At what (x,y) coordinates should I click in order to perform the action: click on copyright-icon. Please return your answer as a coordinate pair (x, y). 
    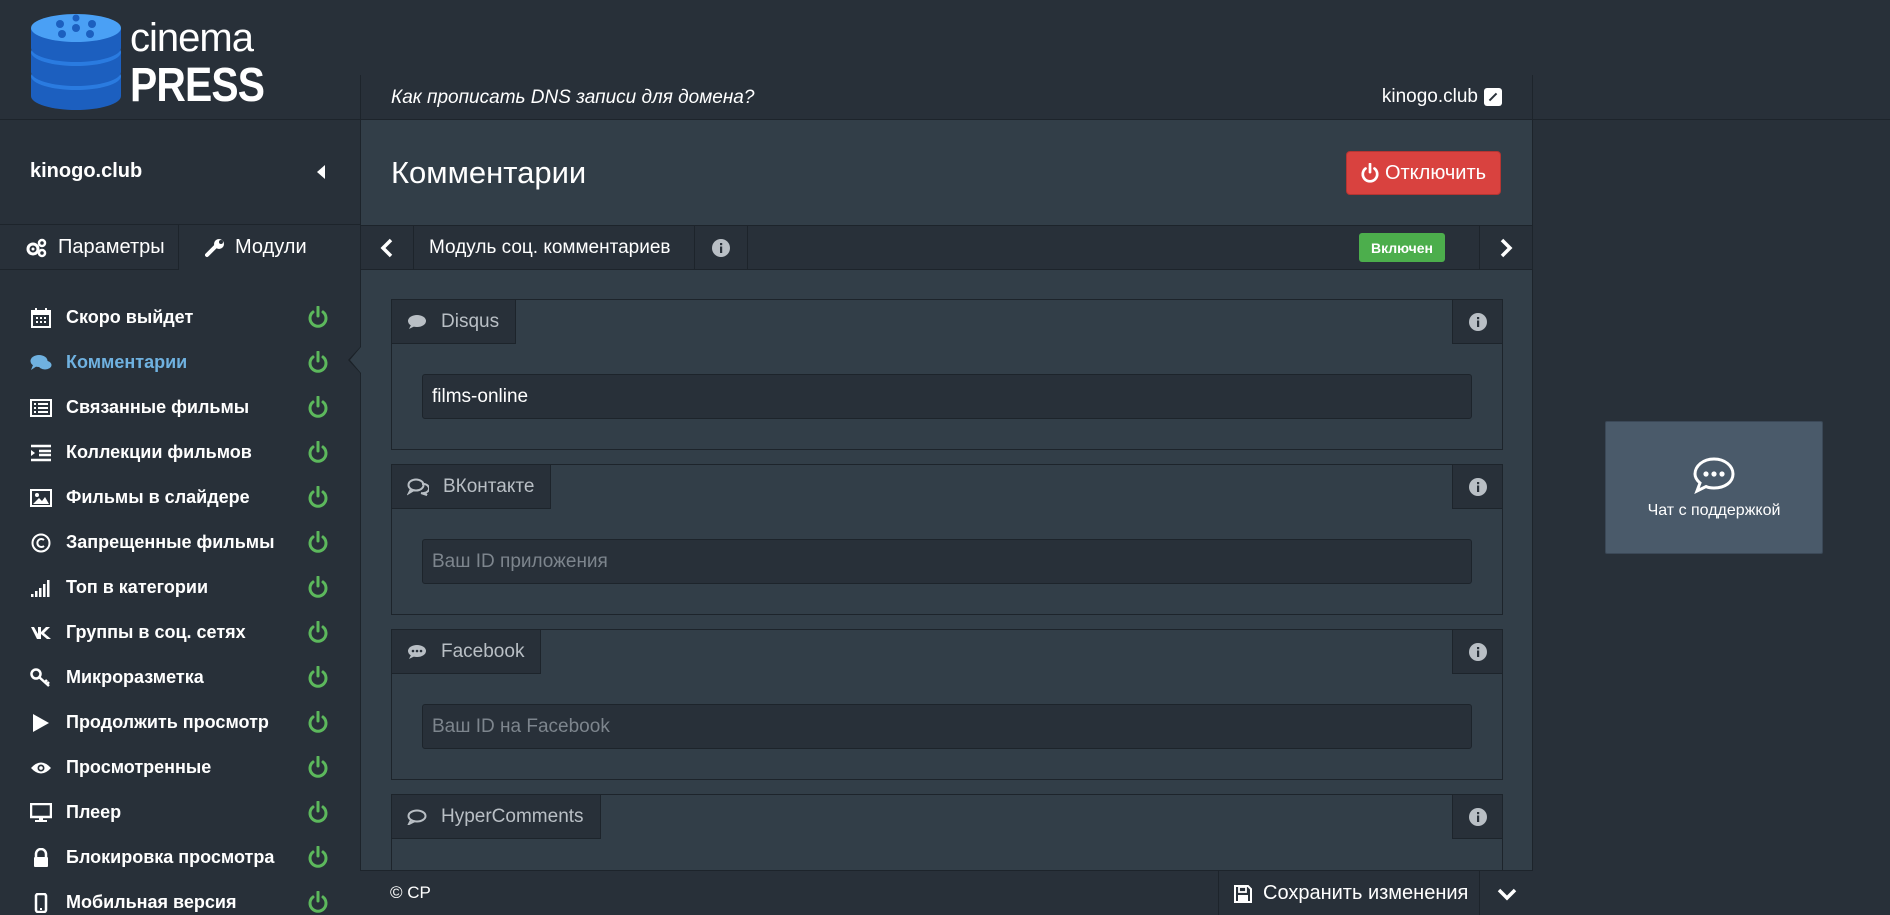
    Looking at the image, I should click on (41, 543).